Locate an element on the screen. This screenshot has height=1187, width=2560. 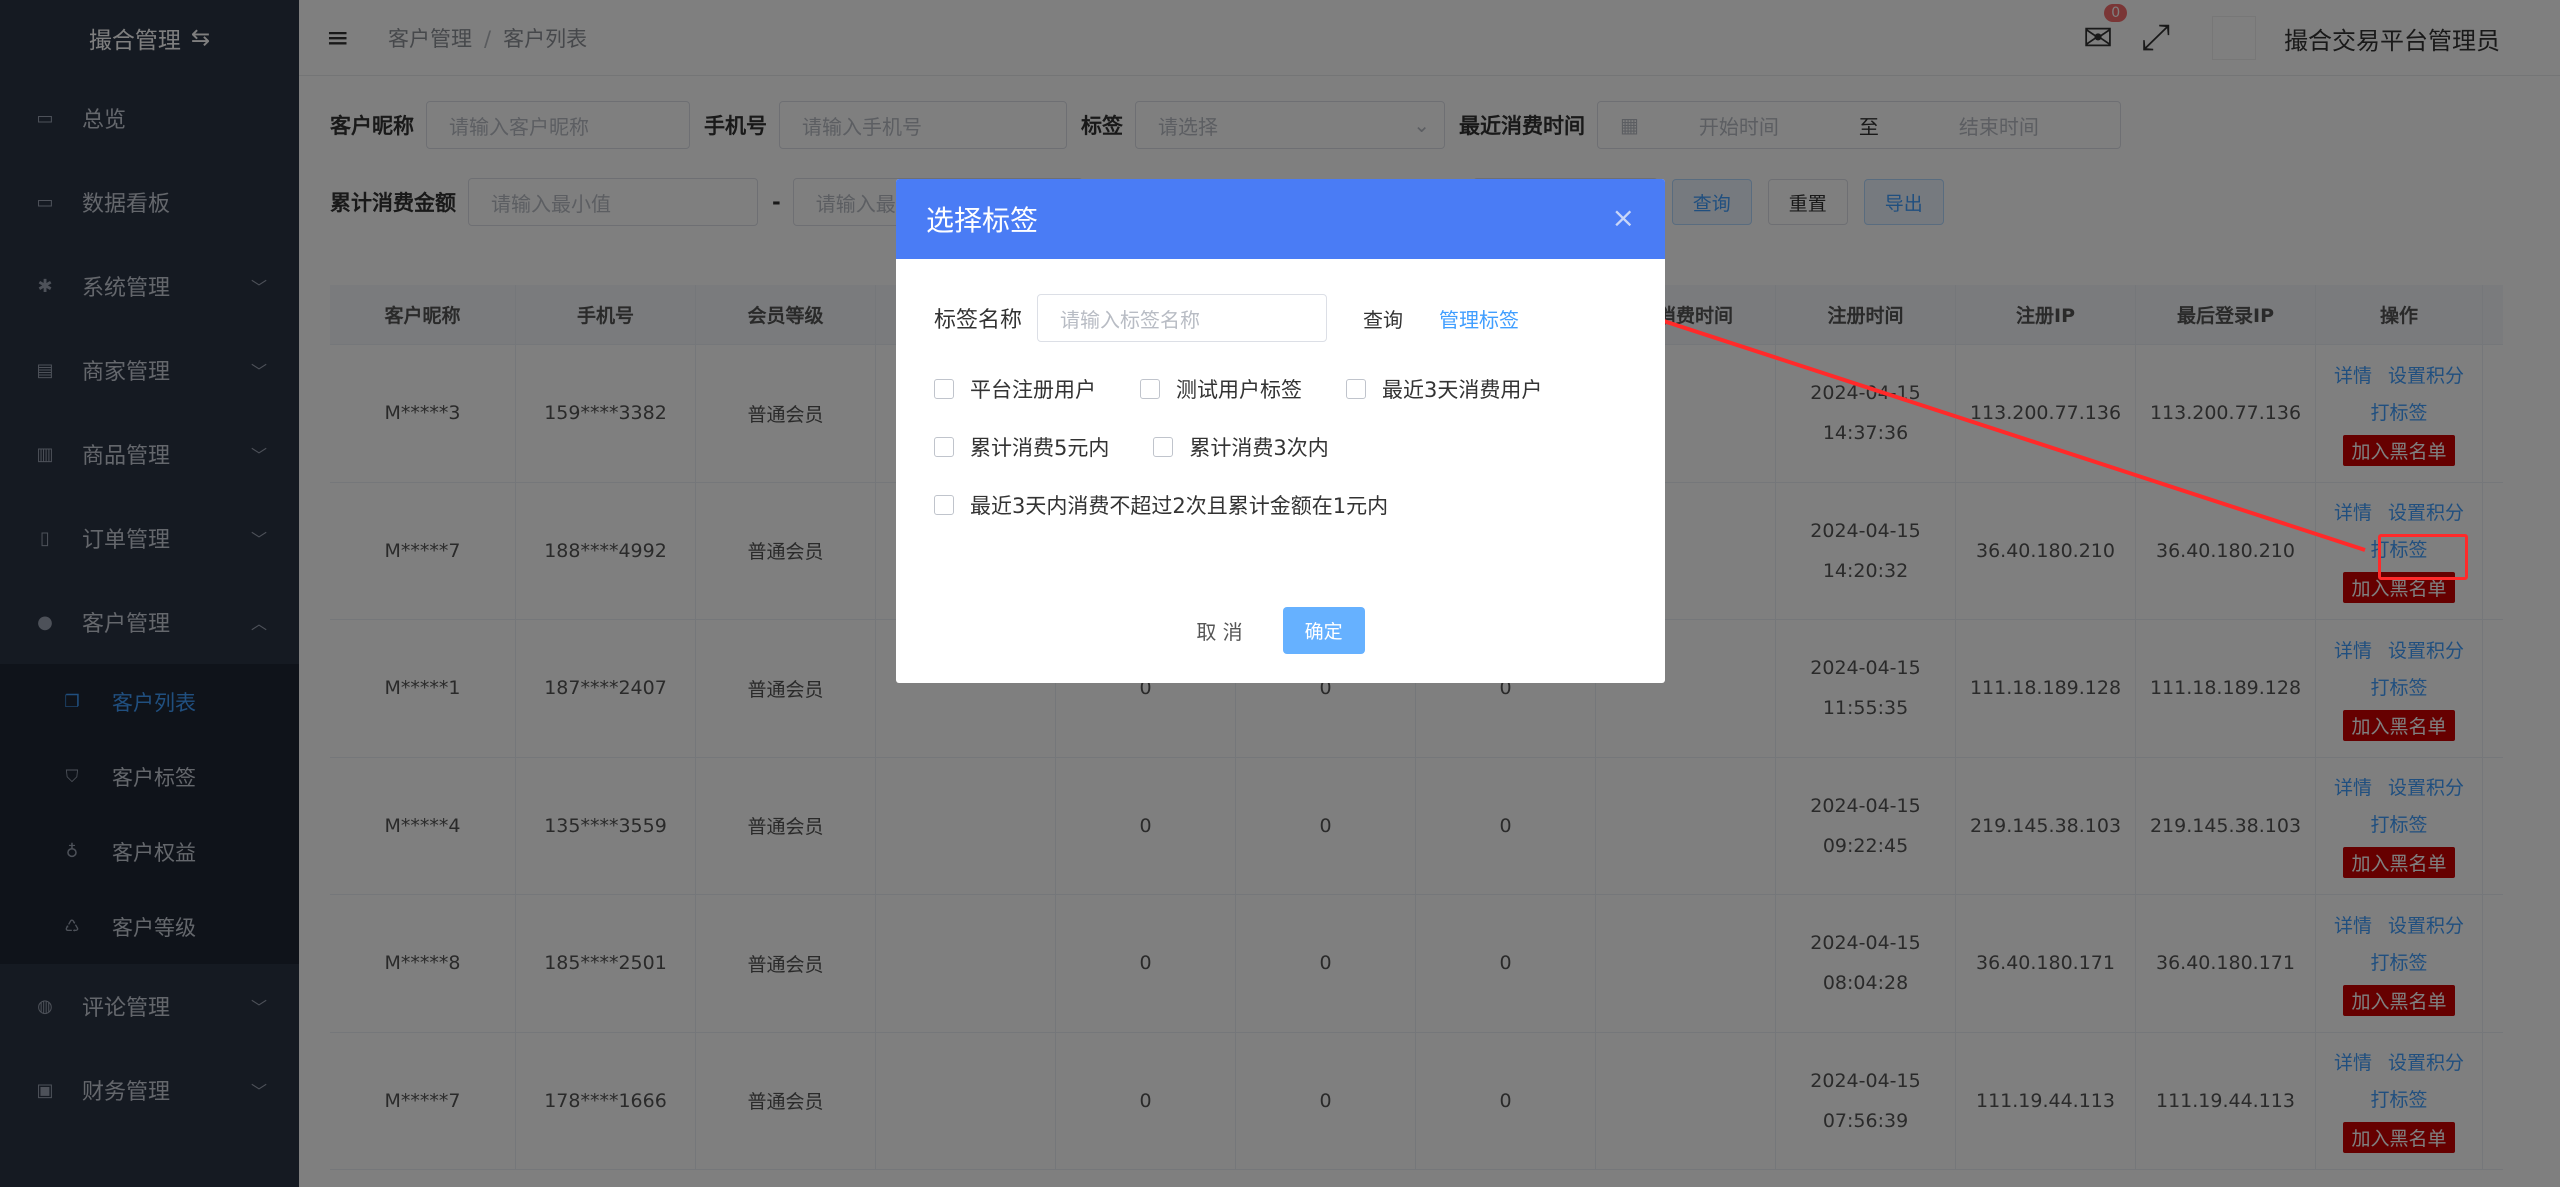
tag-checkbox: 累计消费5元内 is located at coordinates (1021, 447).